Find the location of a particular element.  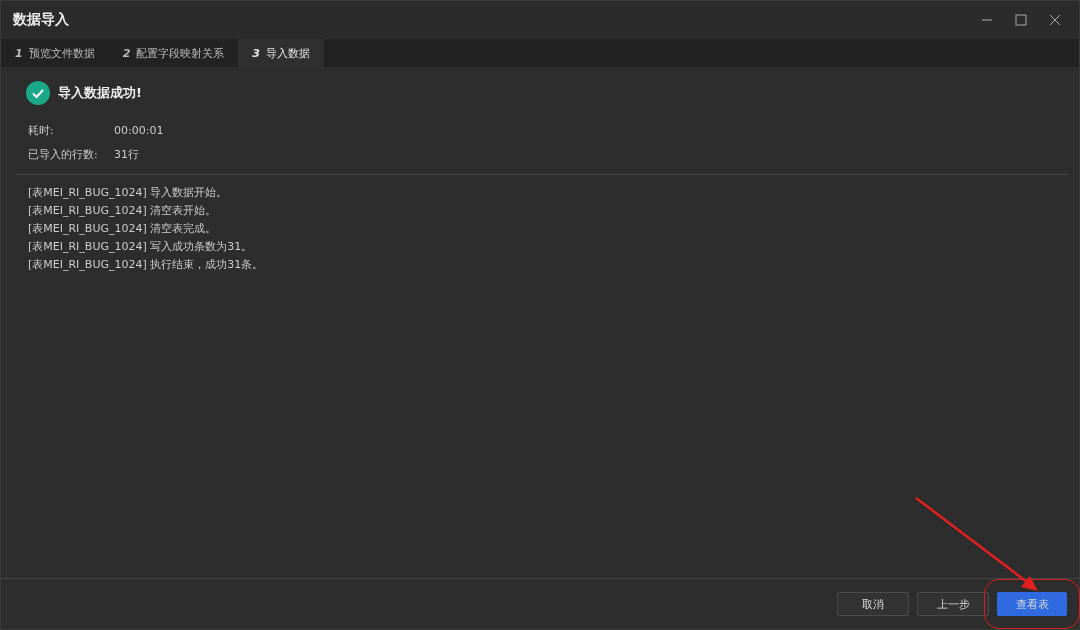

success-message: 导入数据成功! is located at coordinates (100, 93).